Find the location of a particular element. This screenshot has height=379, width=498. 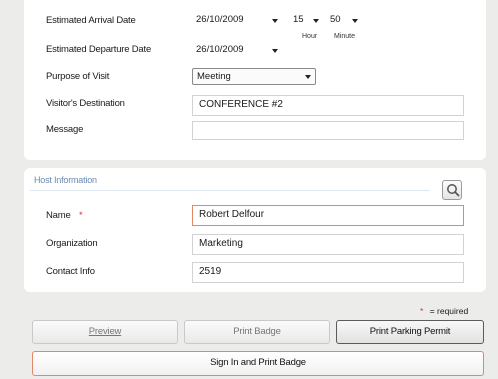

sign-in-print-badge-button-label: Sign In and Print Badge is located at coordinates (258, 362).